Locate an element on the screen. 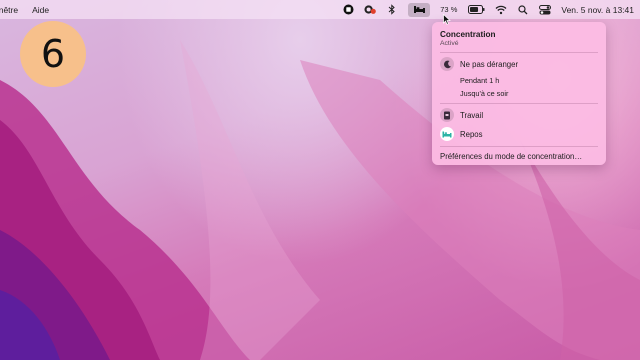 This screenshot has height=360, width=640. menu-window: enêtre is located at coordinates (9, 10).